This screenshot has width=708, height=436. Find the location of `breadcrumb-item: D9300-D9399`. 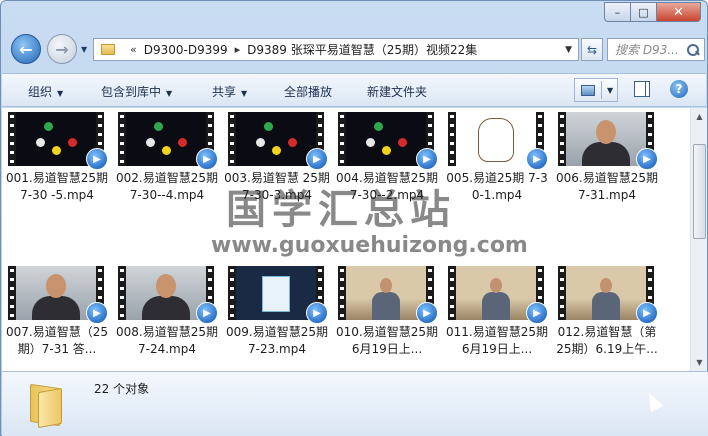

breadcrumb-item: D9300-D9399 is located at coordinates (186, 50).